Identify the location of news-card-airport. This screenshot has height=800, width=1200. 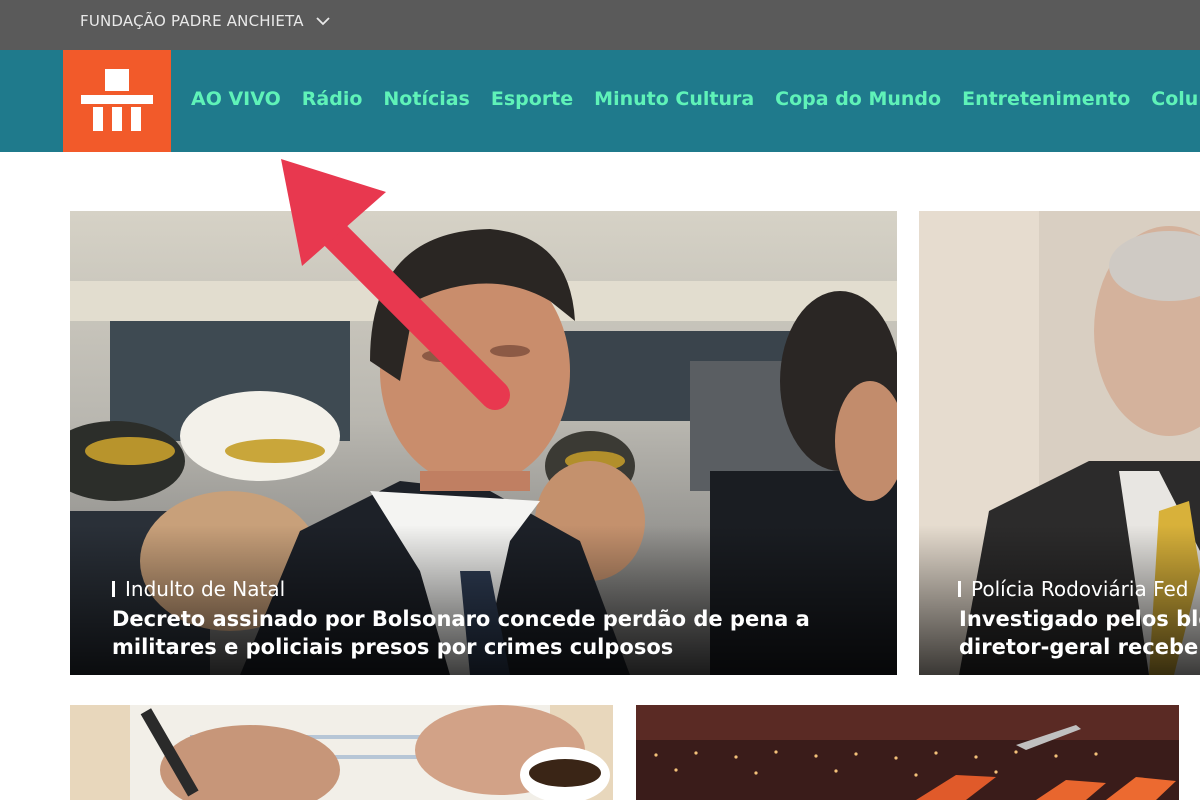
(907, 752).